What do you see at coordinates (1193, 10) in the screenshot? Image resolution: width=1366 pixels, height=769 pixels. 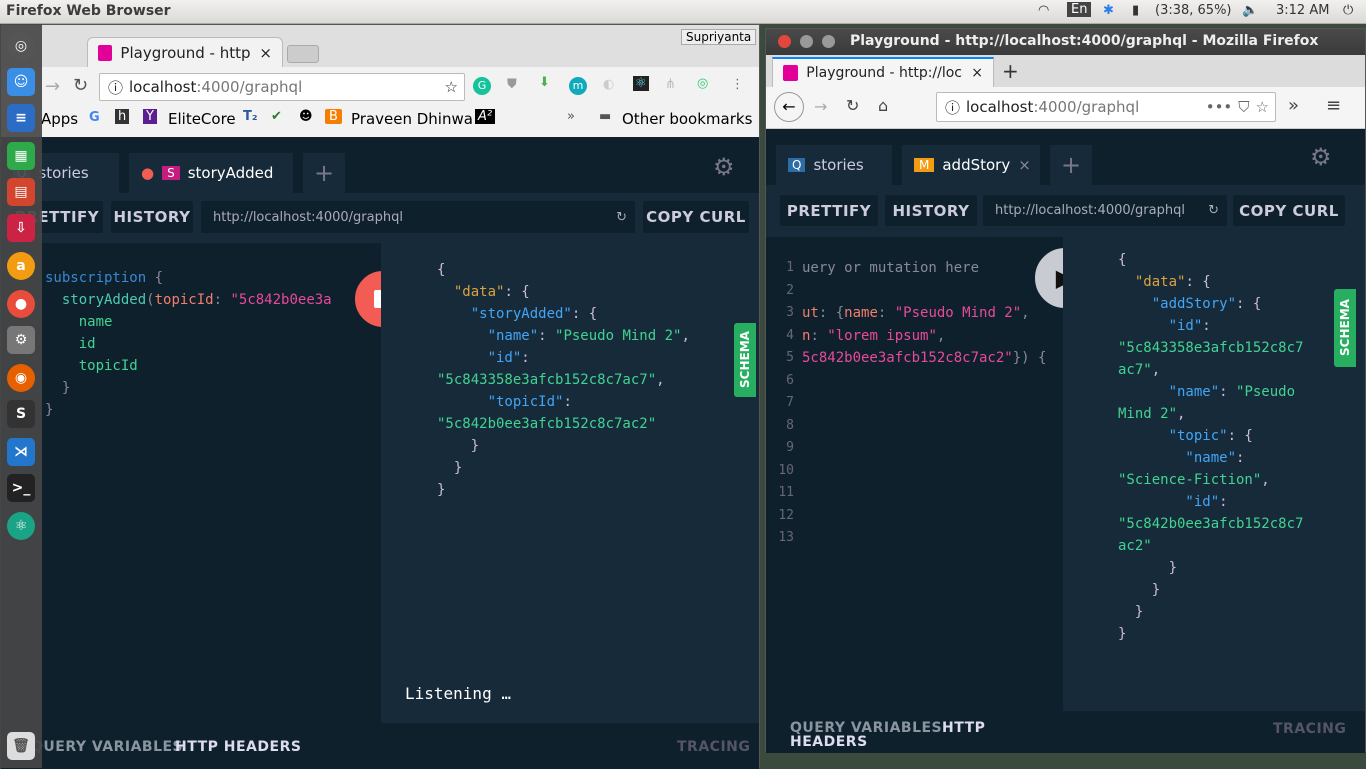 I see `battery-status: (3:38, 65%)` at bounding box center [1193, 10].